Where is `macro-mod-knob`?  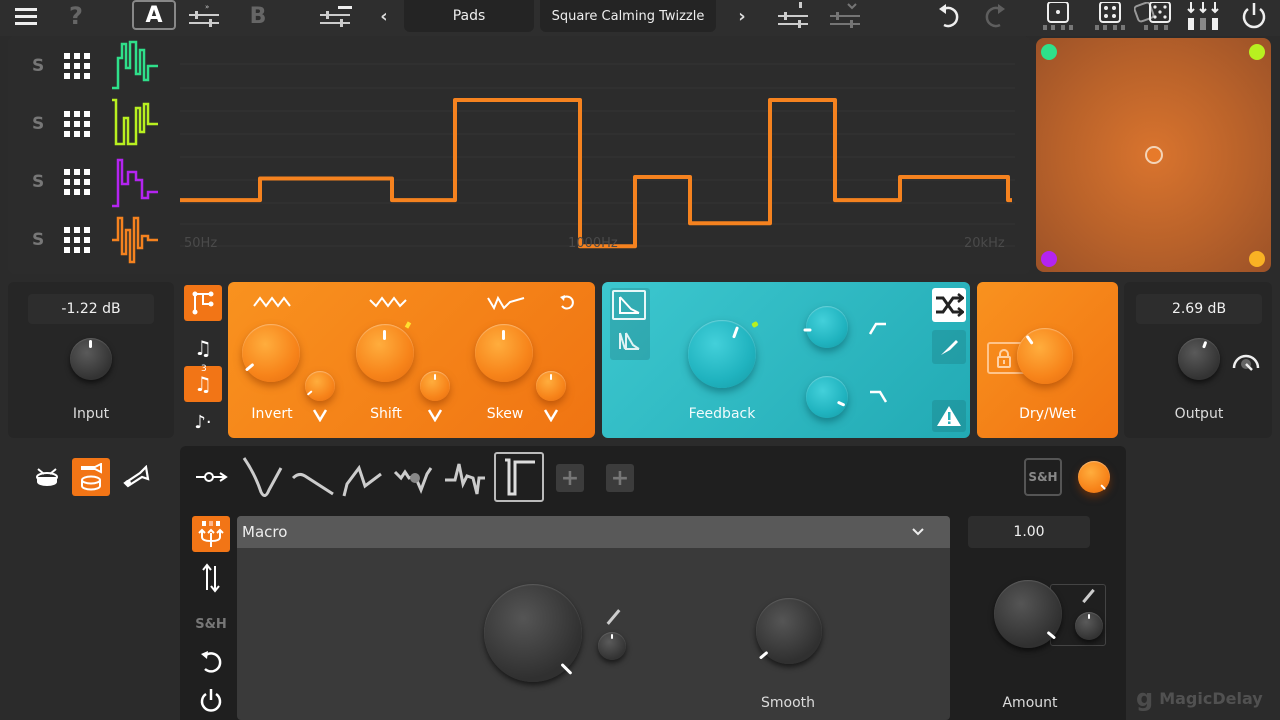
macro-mod-knob is located at coordinates (612, 646).